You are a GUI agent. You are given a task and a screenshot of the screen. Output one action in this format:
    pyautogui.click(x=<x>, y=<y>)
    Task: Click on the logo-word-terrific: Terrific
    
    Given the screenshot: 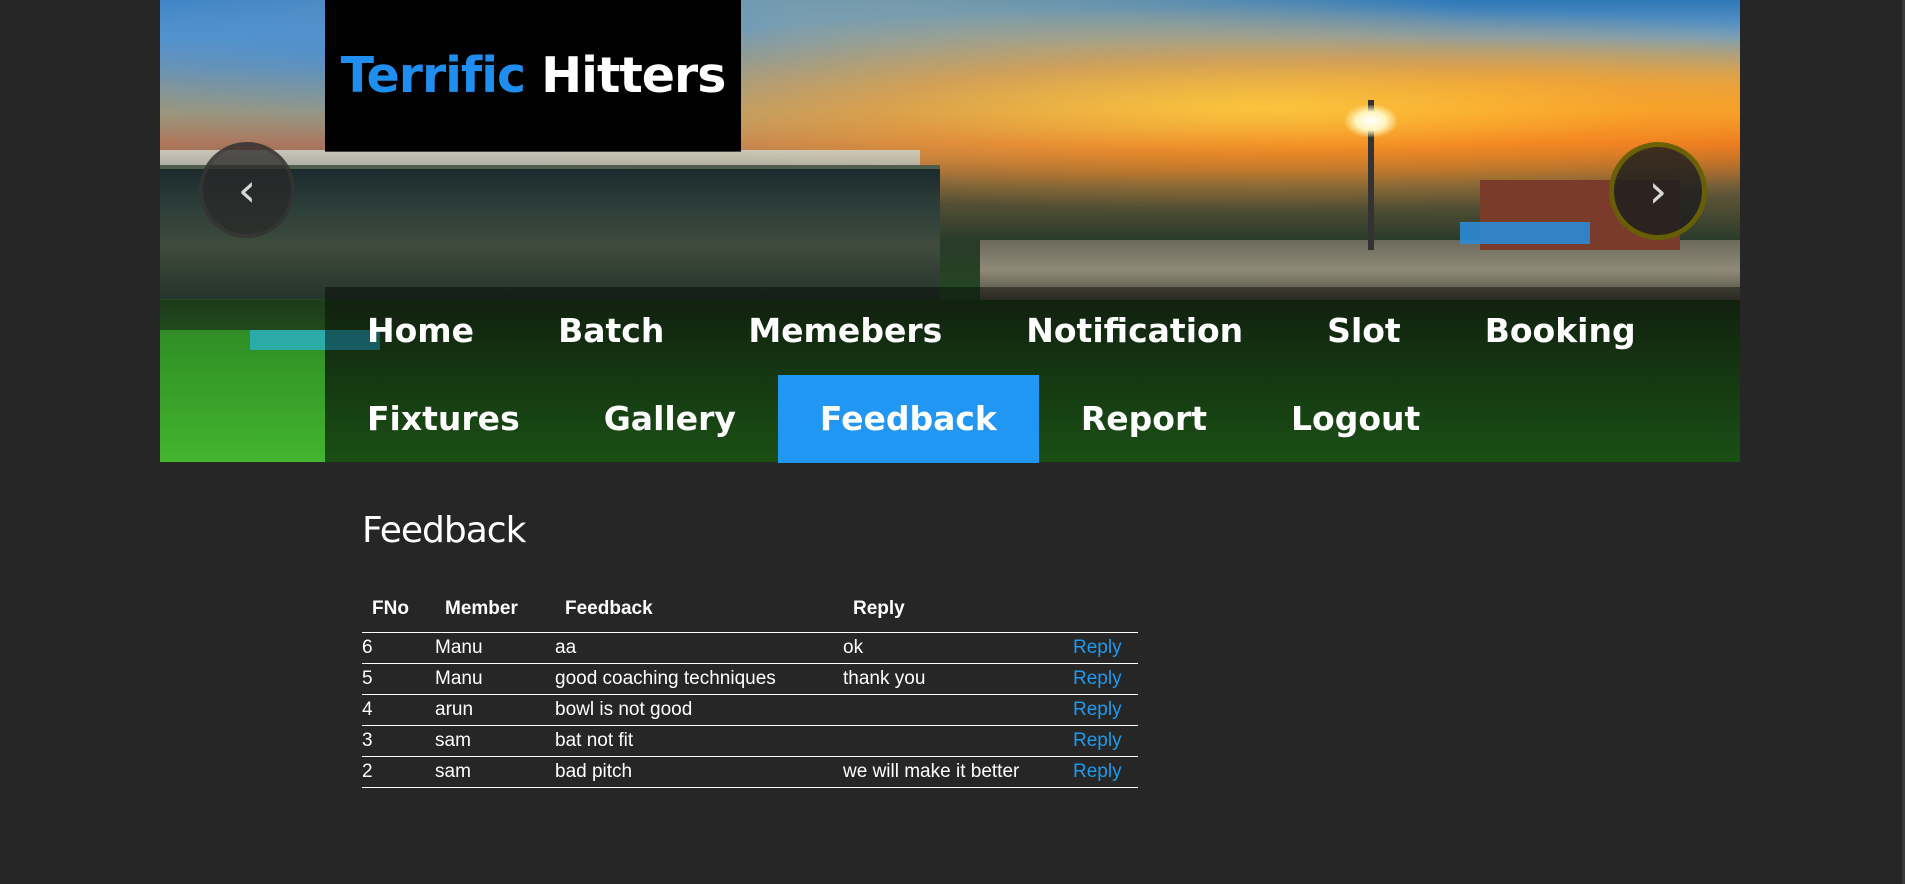 What is the action you would take?
    pyautogui.click(x=433, y=75)
    